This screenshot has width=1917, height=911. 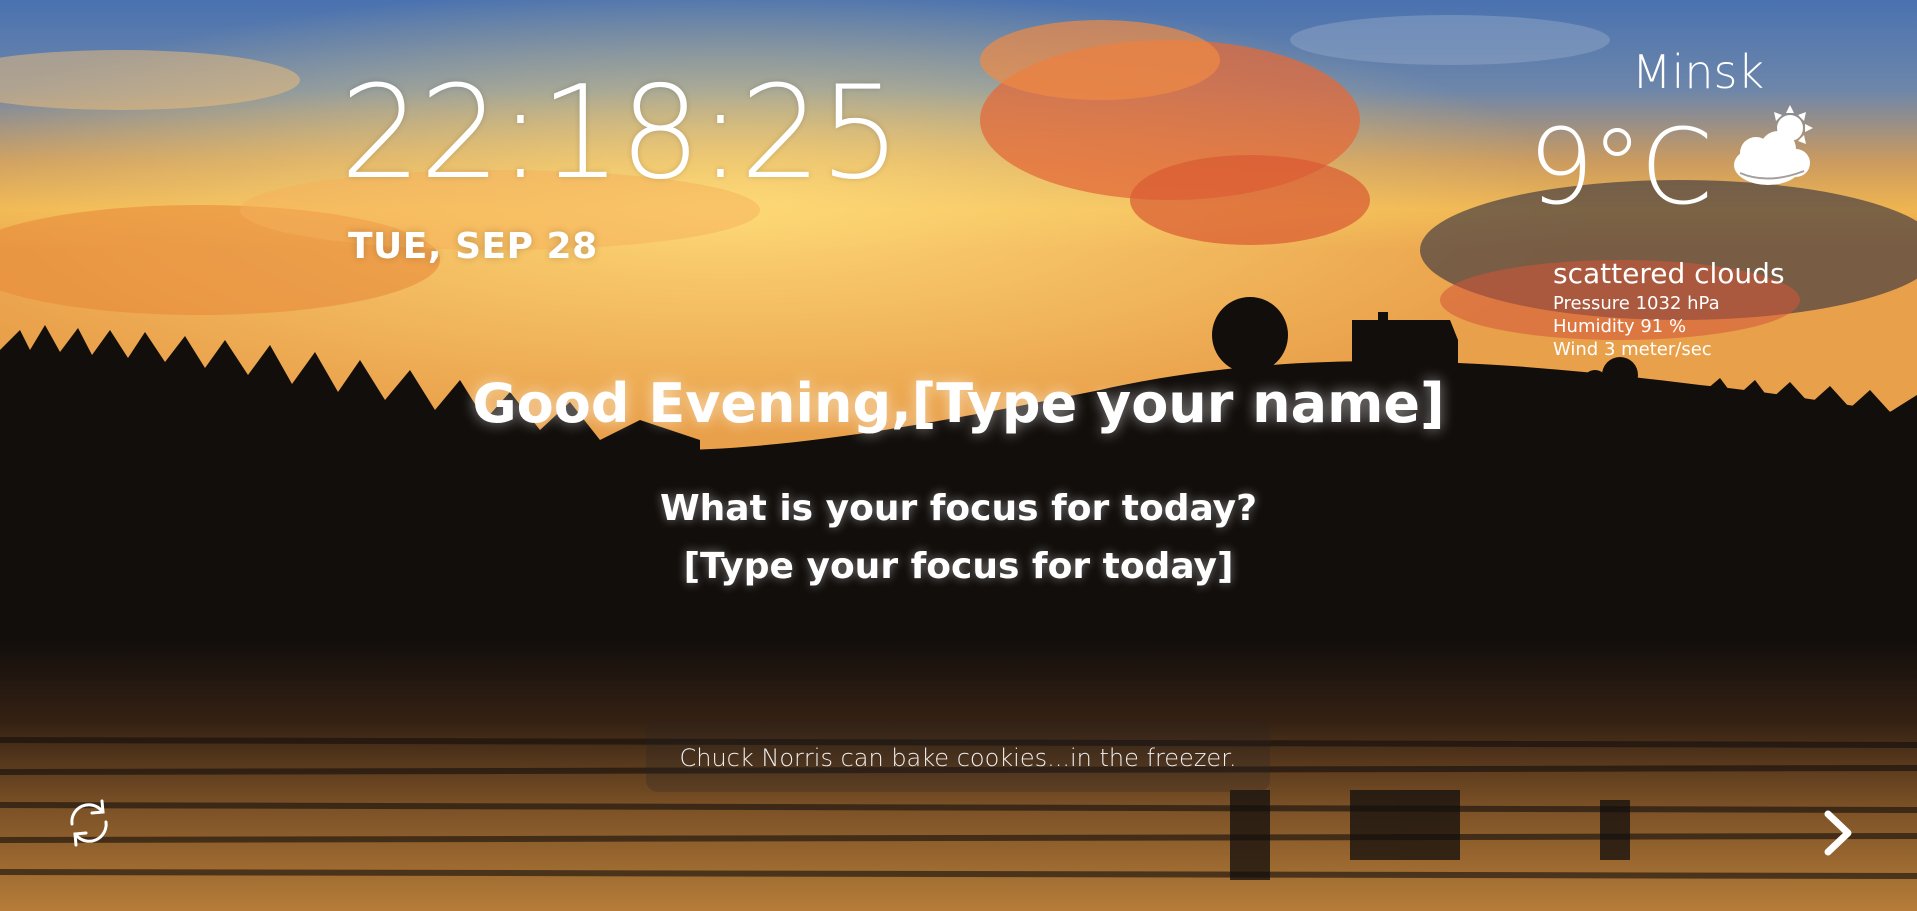 What do you see at coordinates (1838, 833) in the screenshot?
I see `chevron-right-icon` at bounding box center [1838, 833].